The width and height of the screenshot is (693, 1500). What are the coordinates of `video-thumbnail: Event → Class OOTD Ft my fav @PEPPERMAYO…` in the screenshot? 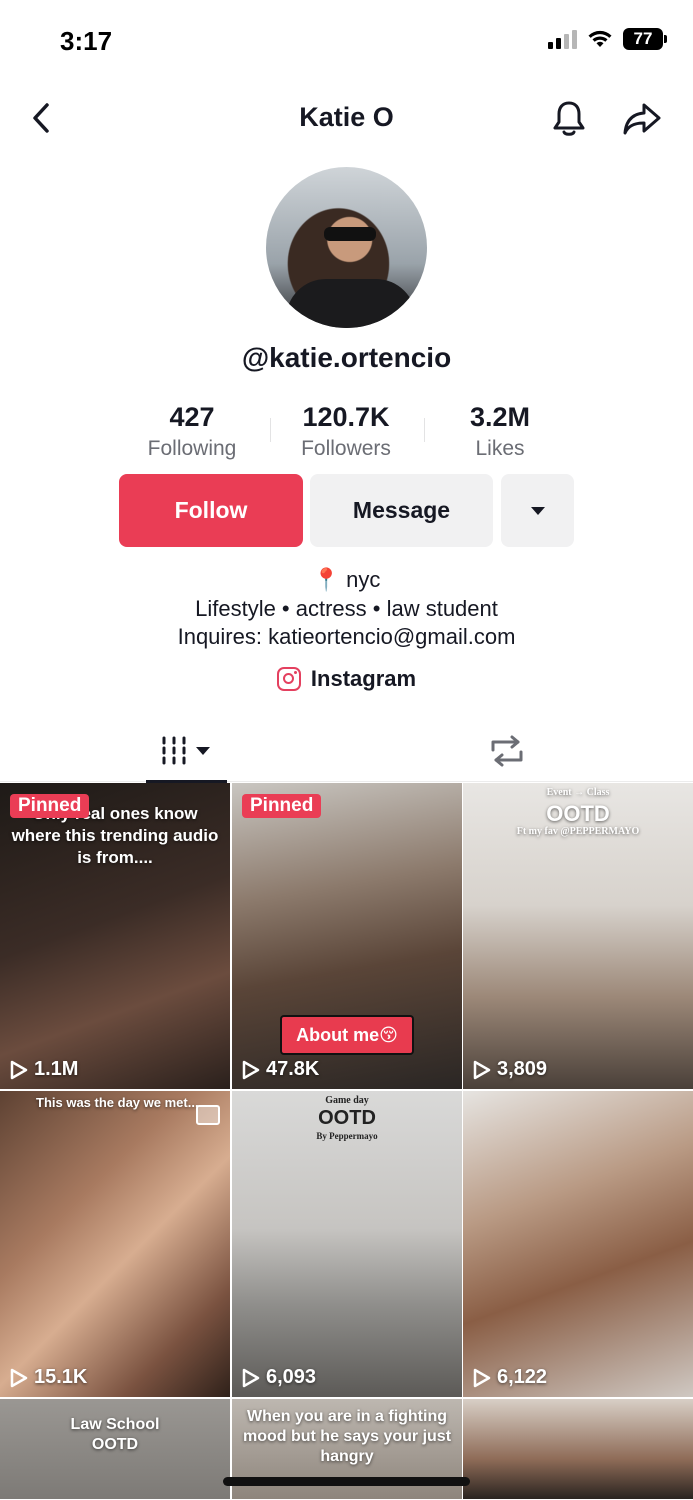 It's located at (578, 936).